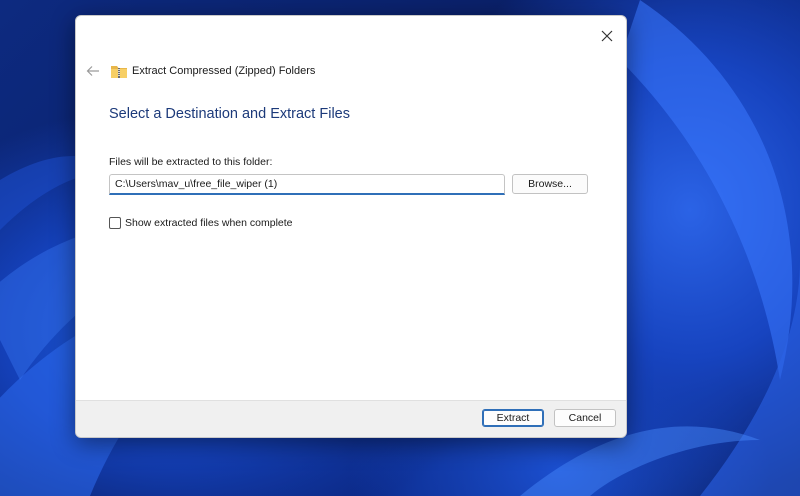 The image size is (800, 496). I want to click on cancel-button: Cancel, so click(585, 418).